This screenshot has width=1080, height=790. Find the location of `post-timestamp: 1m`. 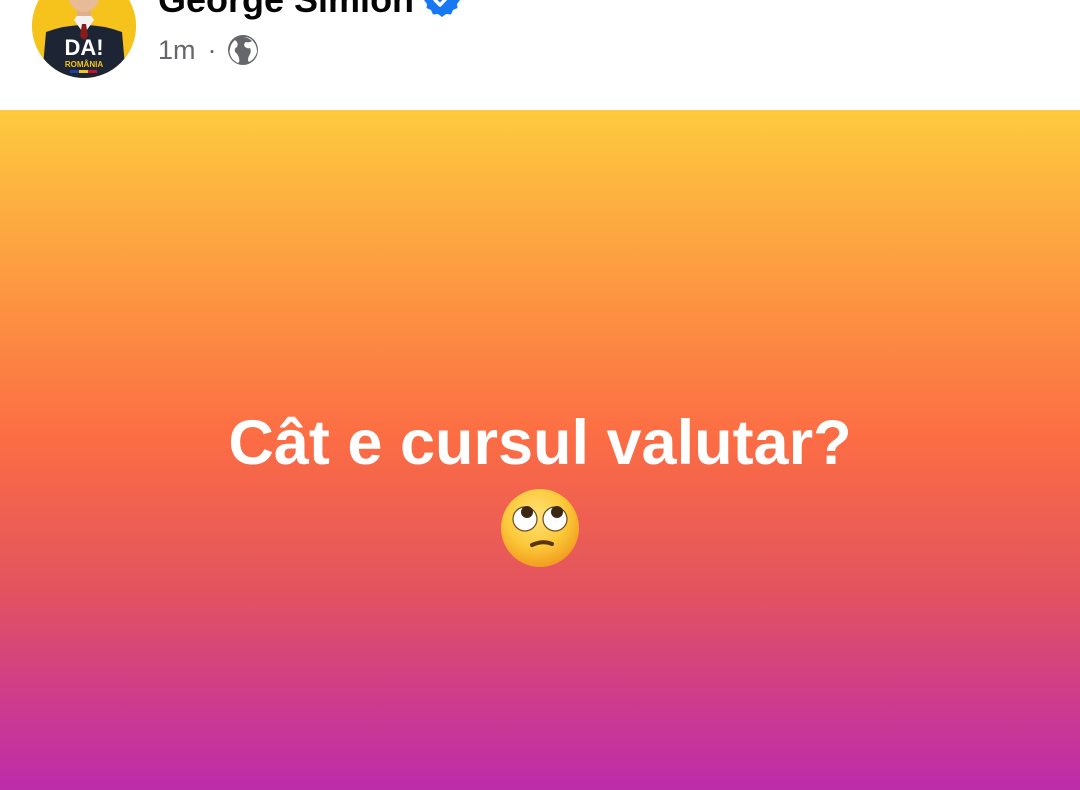

post-timestamp: 1m is located at coordinates (177, 50).